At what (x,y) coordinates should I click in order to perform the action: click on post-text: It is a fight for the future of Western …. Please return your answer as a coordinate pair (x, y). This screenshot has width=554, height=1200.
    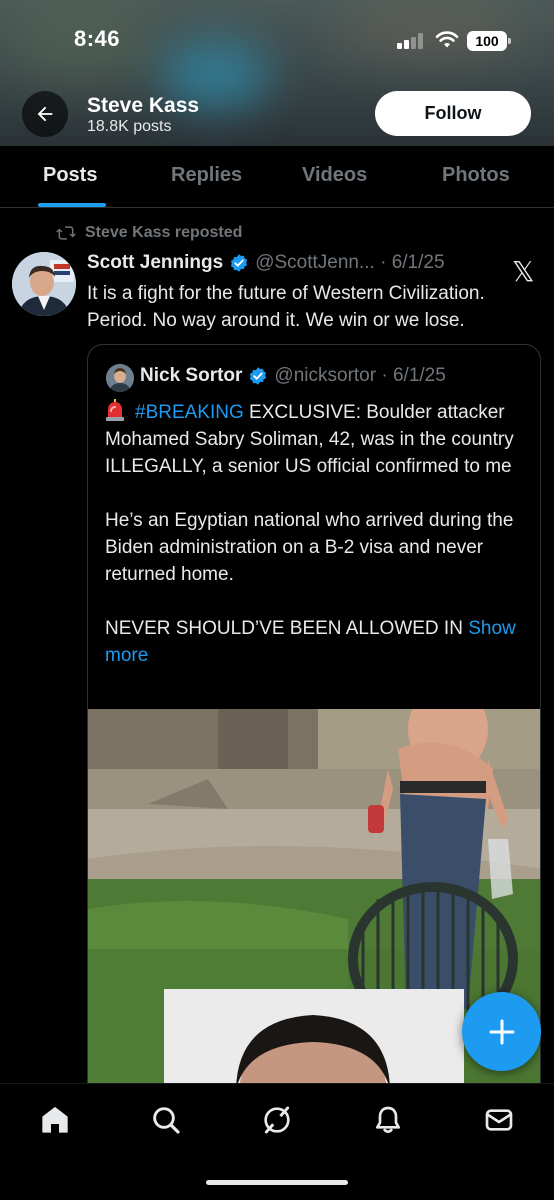
    Looking at the image, I should click on (286, 307).